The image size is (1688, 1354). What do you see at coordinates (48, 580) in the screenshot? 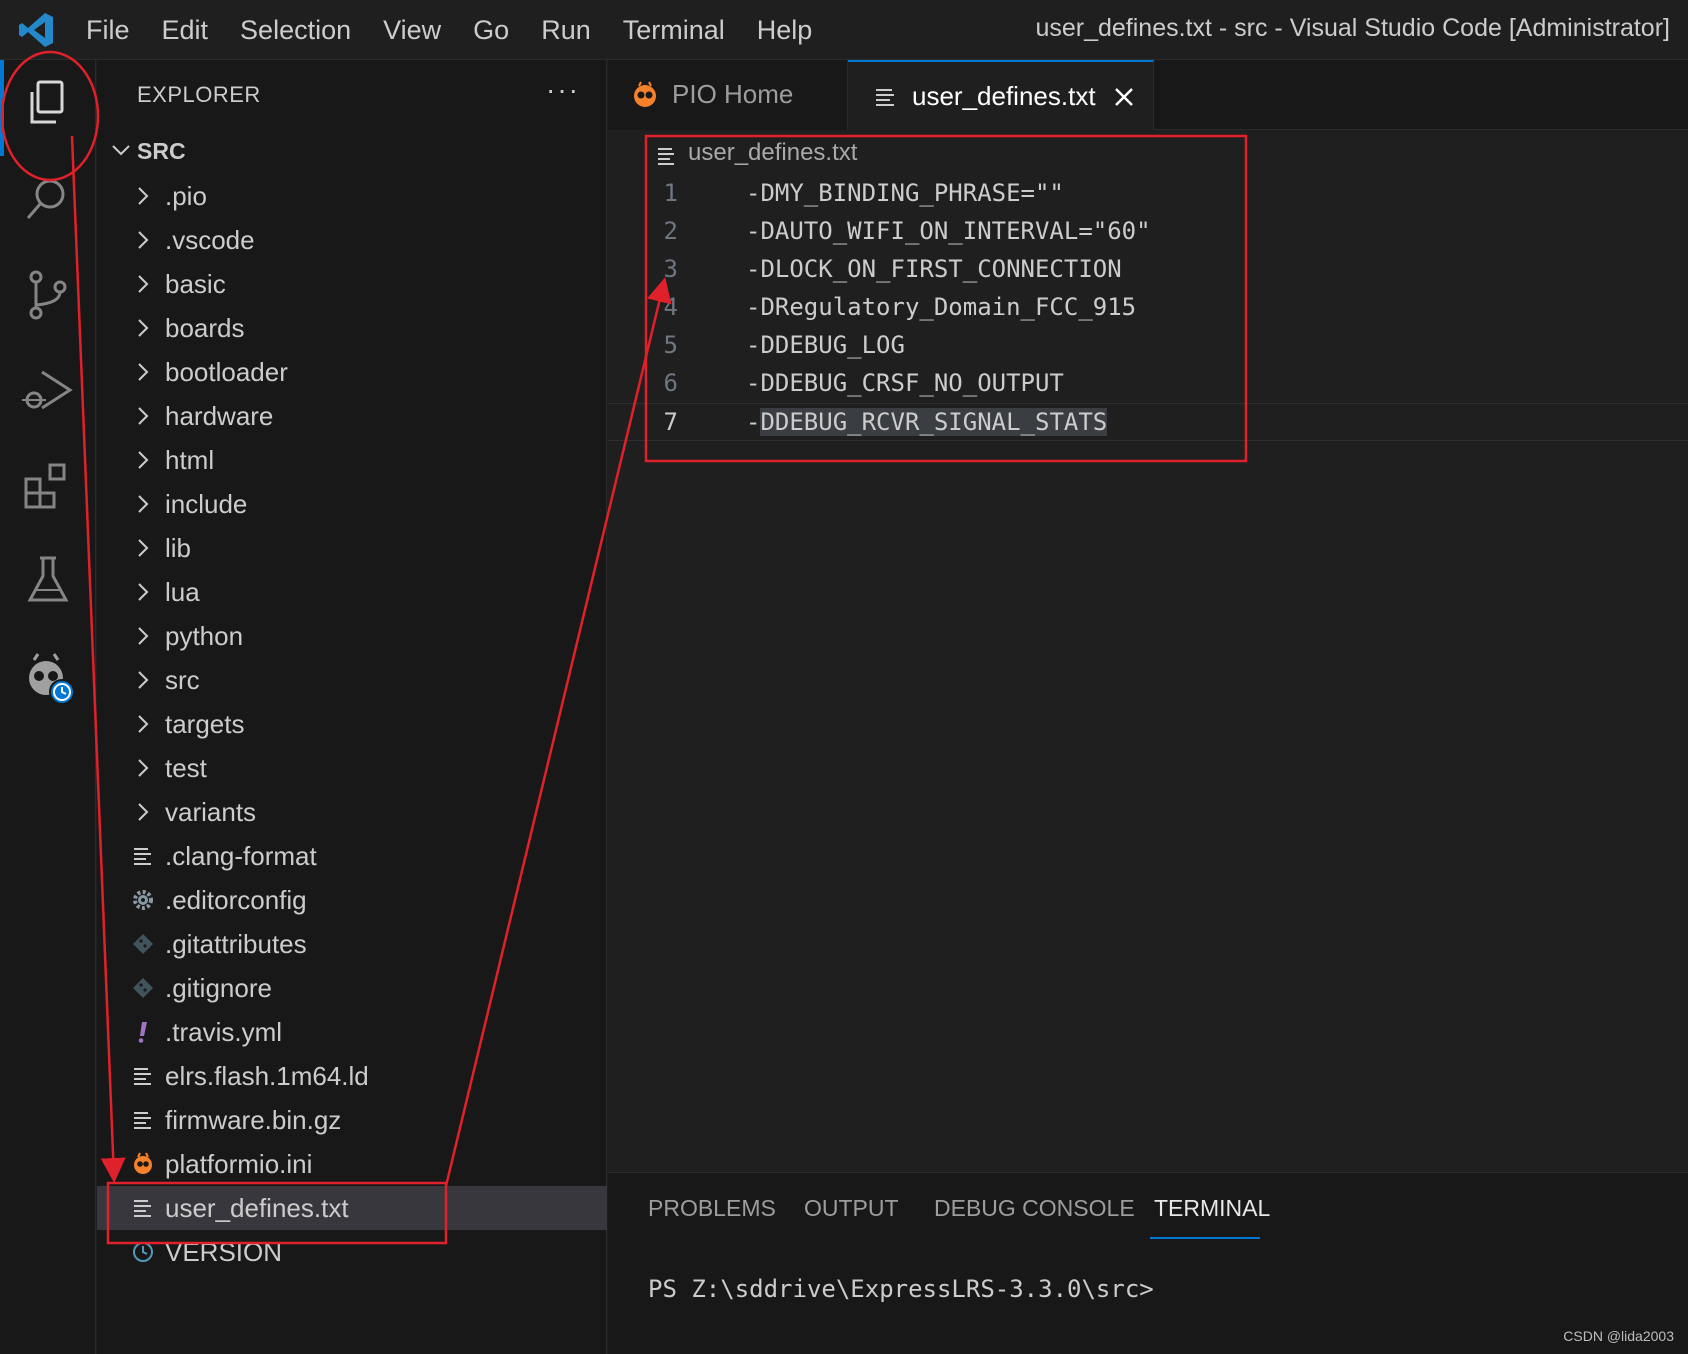
I see `testing-icon` at bounding box center [48, 580].